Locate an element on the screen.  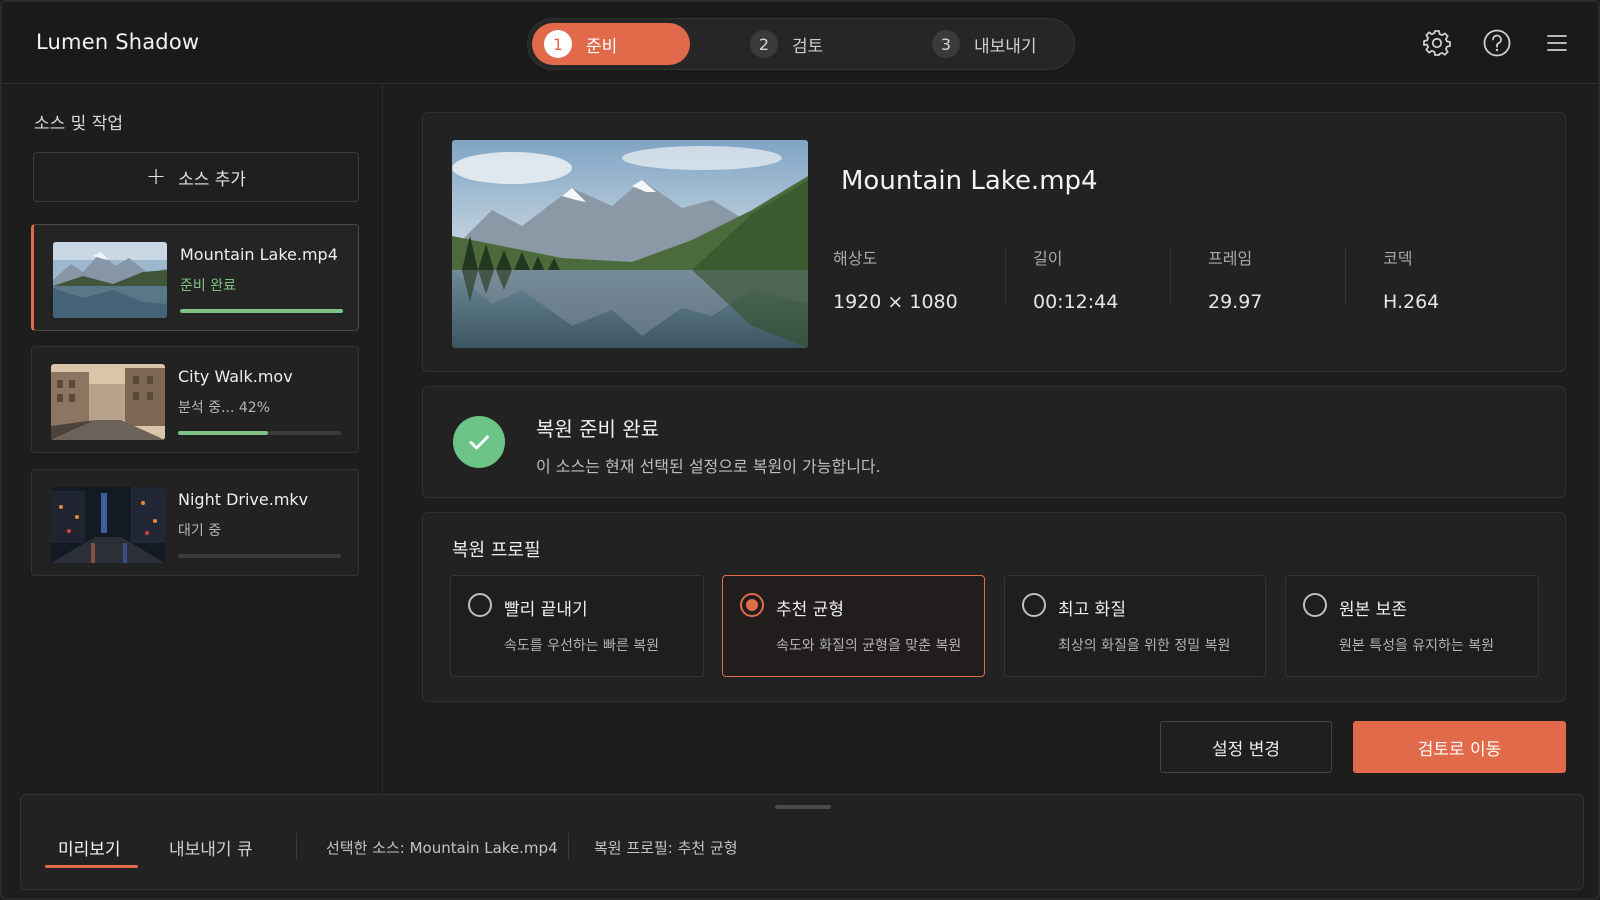
gear-icon is located at coordinates (1437, 43).